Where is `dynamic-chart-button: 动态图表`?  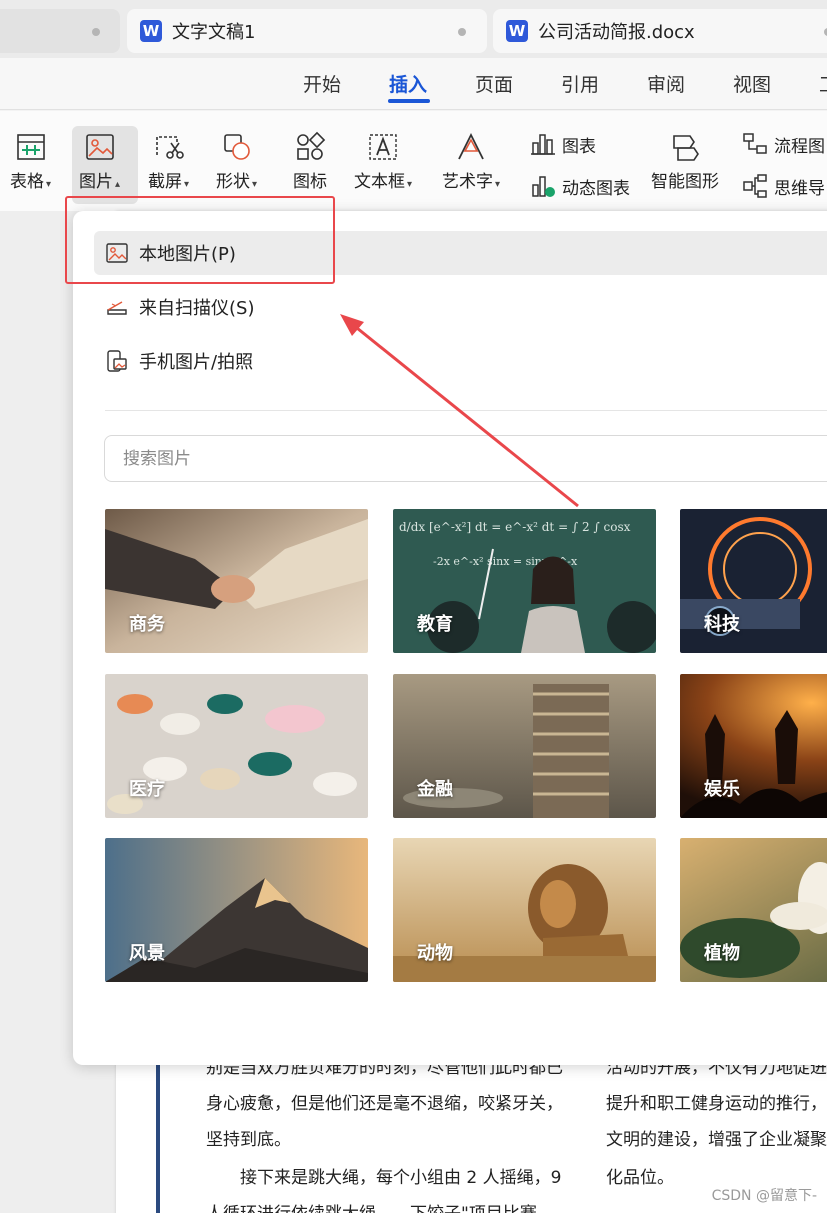 dynamic-chart-button: 动态图表 is located at coordinates (580, 186).